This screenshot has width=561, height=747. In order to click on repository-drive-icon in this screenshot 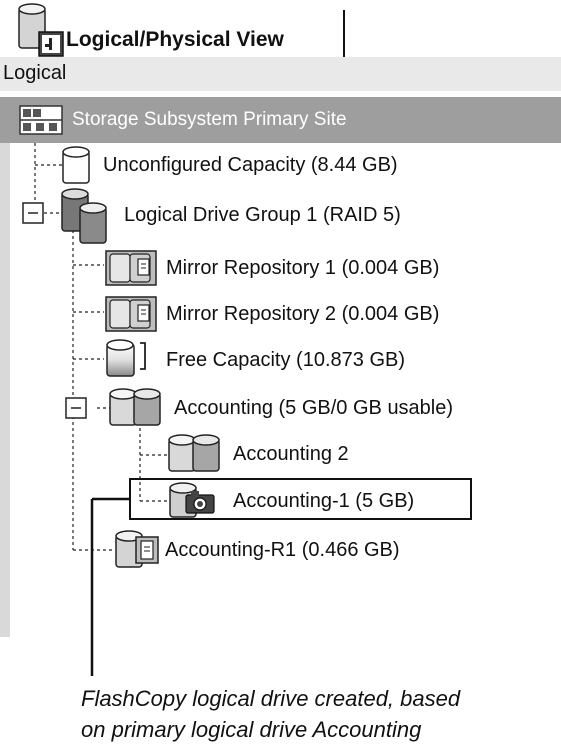, I will do `click(137, 549)`.